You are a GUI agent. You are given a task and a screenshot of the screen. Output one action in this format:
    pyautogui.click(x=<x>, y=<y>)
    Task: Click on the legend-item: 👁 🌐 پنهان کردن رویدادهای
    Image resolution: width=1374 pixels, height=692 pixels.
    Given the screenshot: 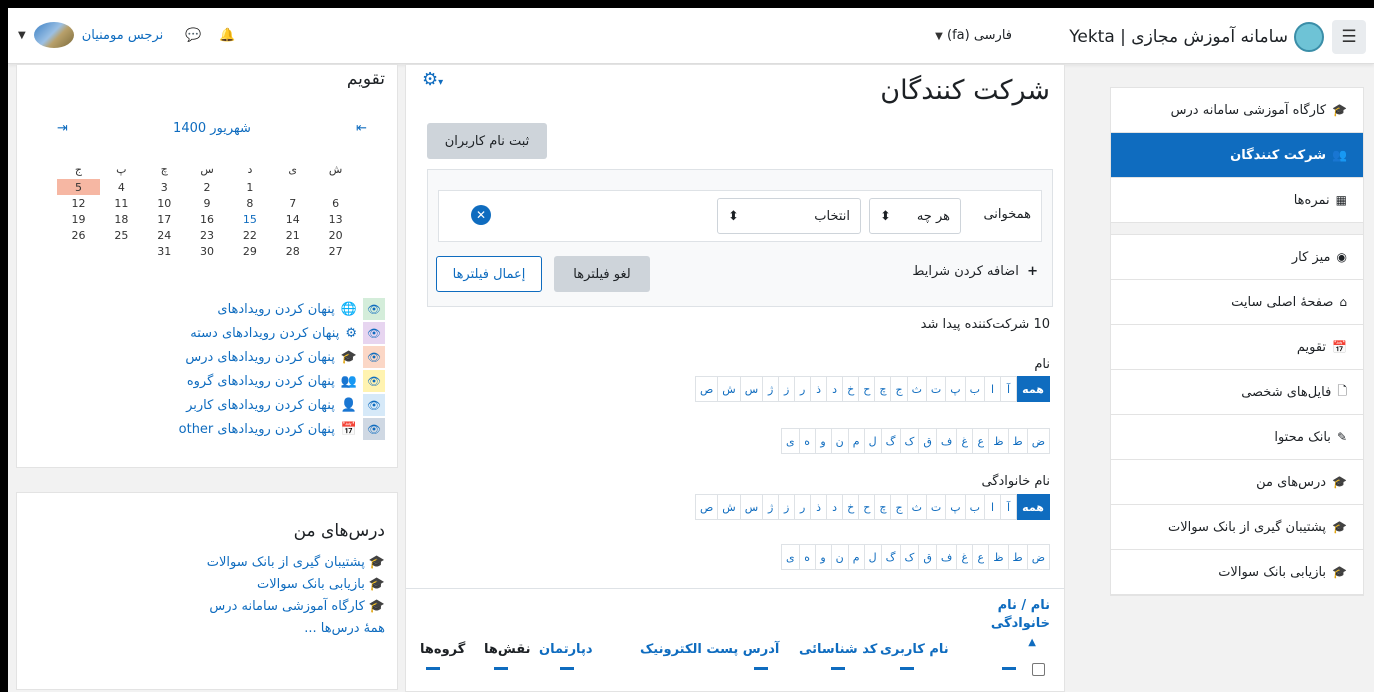 What is the action you would take?
    pyautogui.click(x=282, y=309)
    